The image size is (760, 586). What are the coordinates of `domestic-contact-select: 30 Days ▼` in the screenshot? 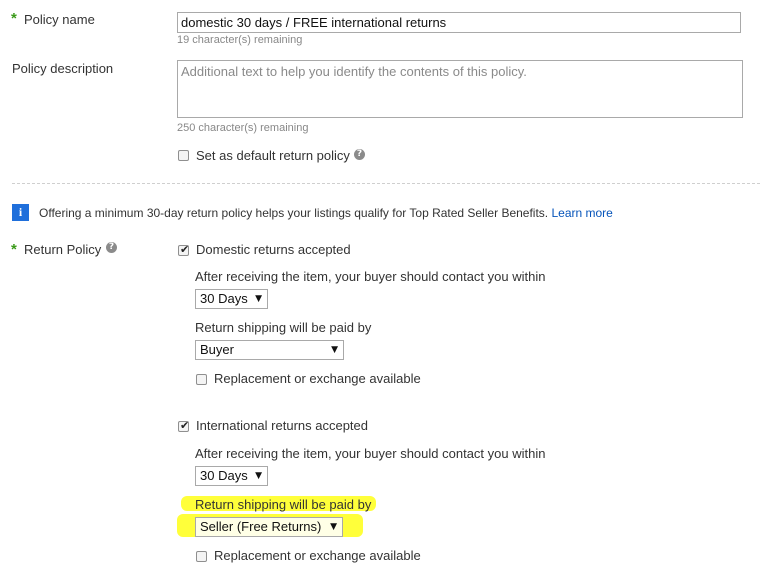 It's located at (231, 299).